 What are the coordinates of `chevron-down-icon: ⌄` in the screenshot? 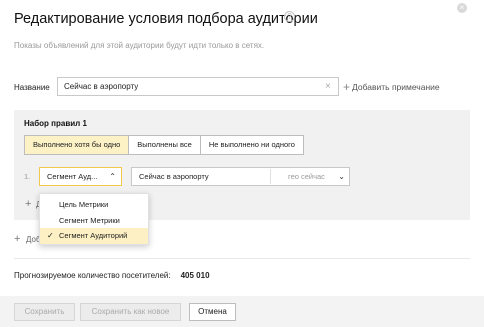 It's located at (341, 176).